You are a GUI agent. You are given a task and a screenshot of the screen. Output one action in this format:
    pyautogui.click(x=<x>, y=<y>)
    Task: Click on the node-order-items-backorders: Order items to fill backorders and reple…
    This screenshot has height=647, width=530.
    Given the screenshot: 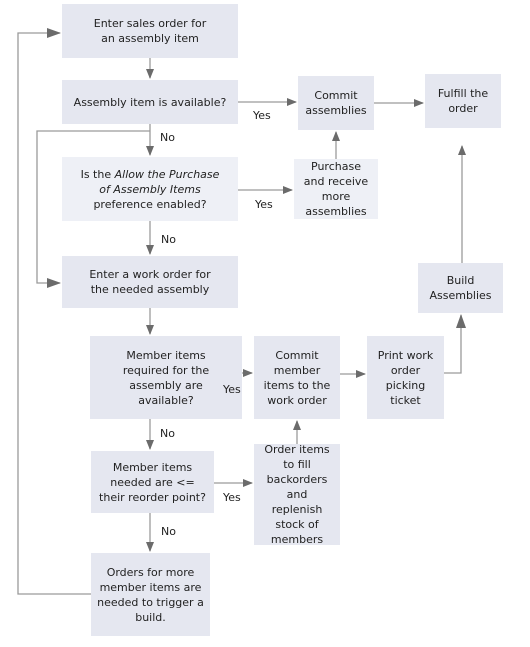 What is the action you would take?
    pyautogui.click(x=297, y=494)
    